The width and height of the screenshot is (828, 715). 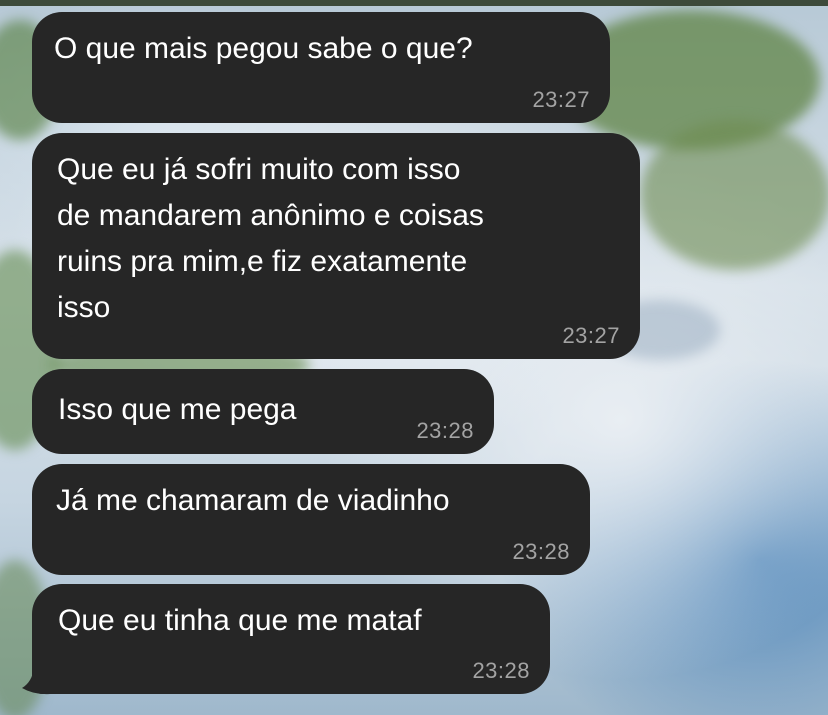 I want to click on message-bubble: Que eu tinha que me mataf 23:28, so click(x=291, y=639).